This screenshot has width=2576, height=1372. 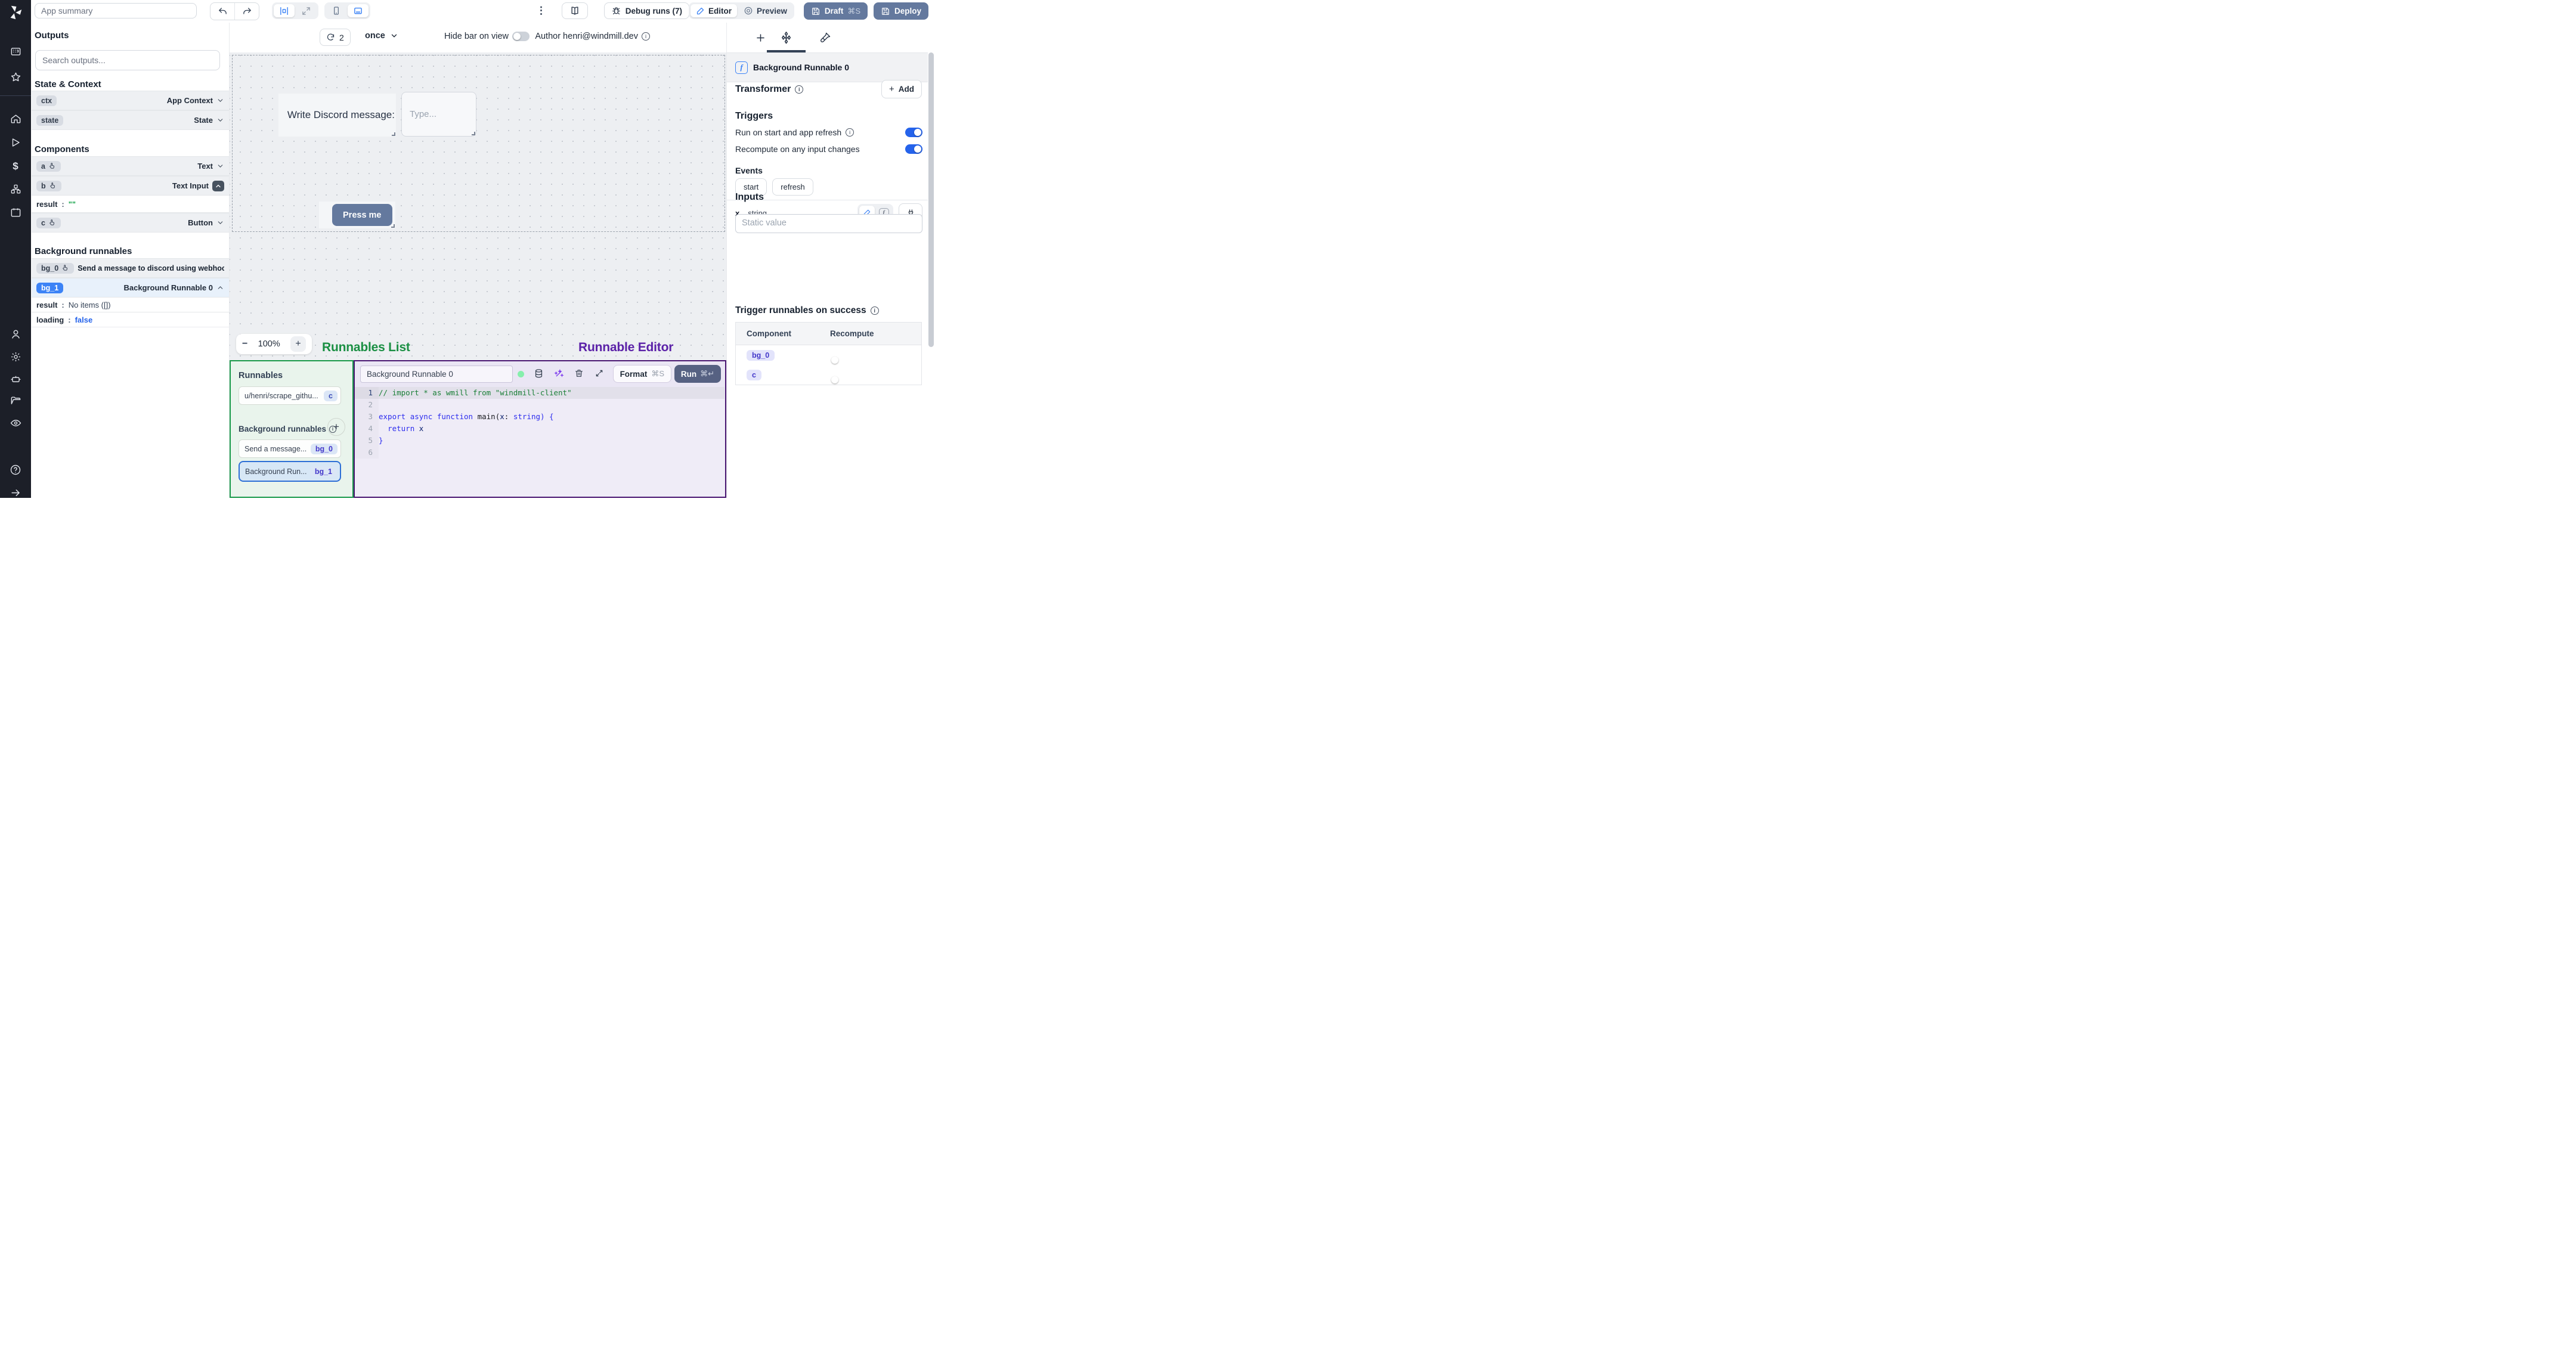 What do you see at coordinates (521, 36) in the screenshot?
I see `hide-bar-toggle` at bounding box center [521, 36].